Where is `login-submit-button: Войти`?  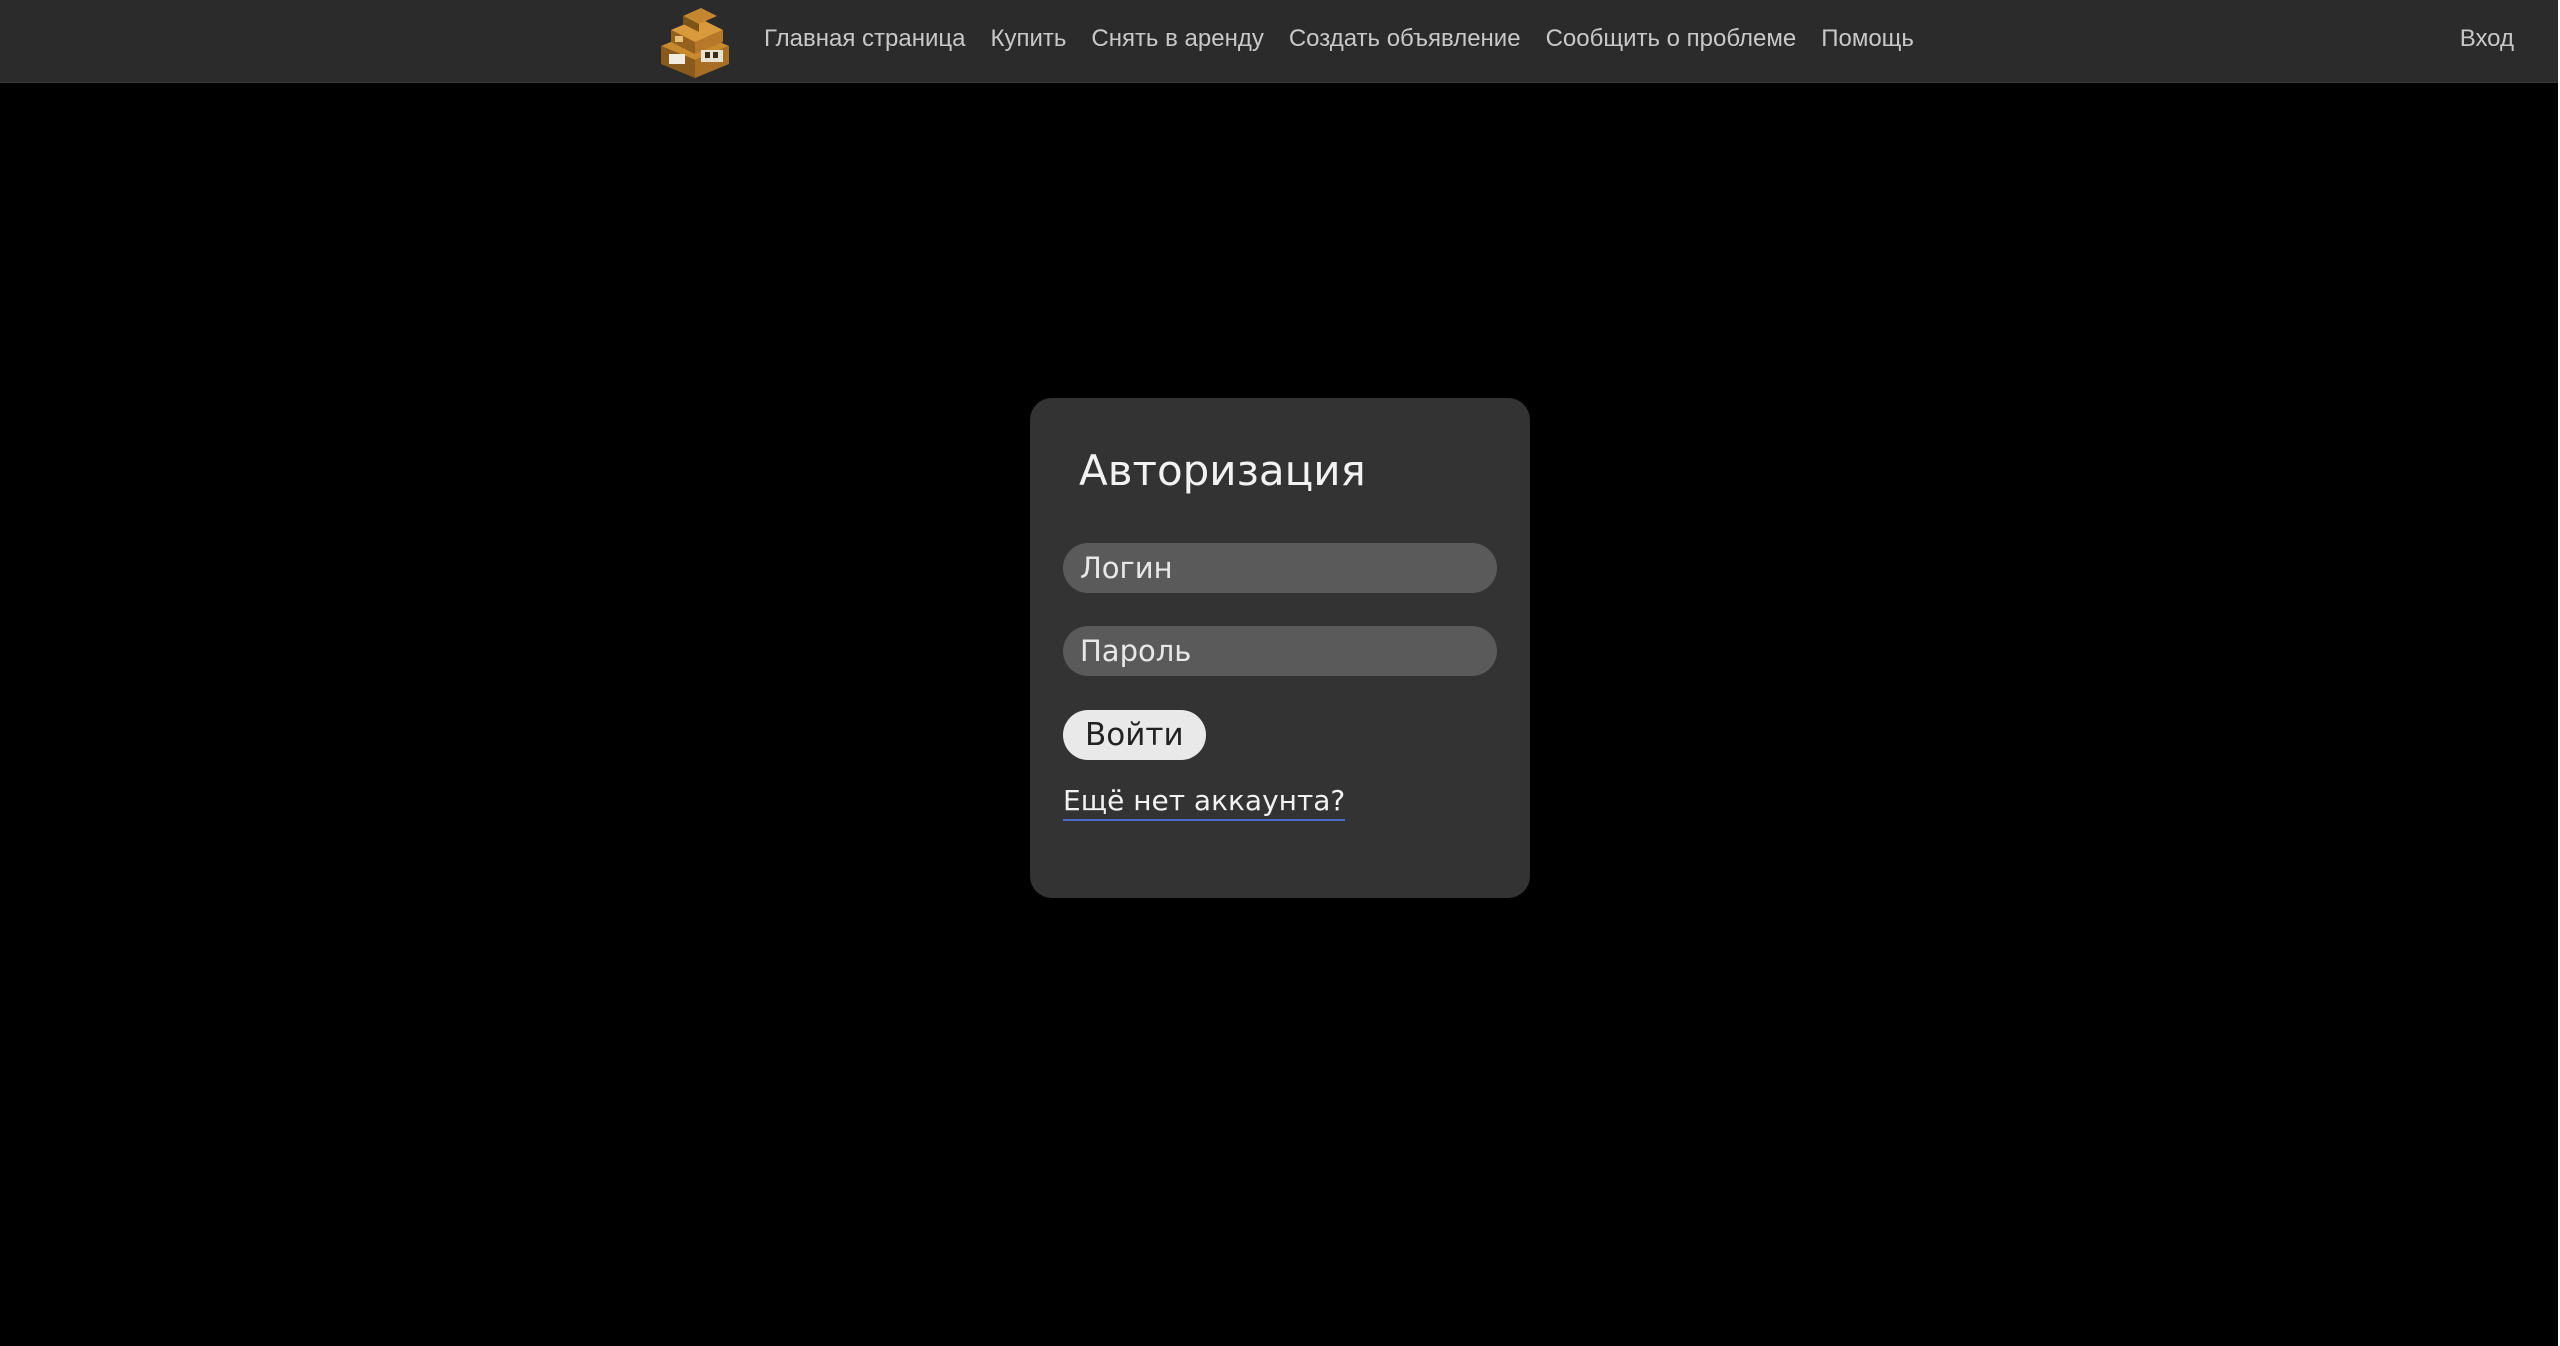
login-submit-button: Войти is located at coordinates (1134, 735).